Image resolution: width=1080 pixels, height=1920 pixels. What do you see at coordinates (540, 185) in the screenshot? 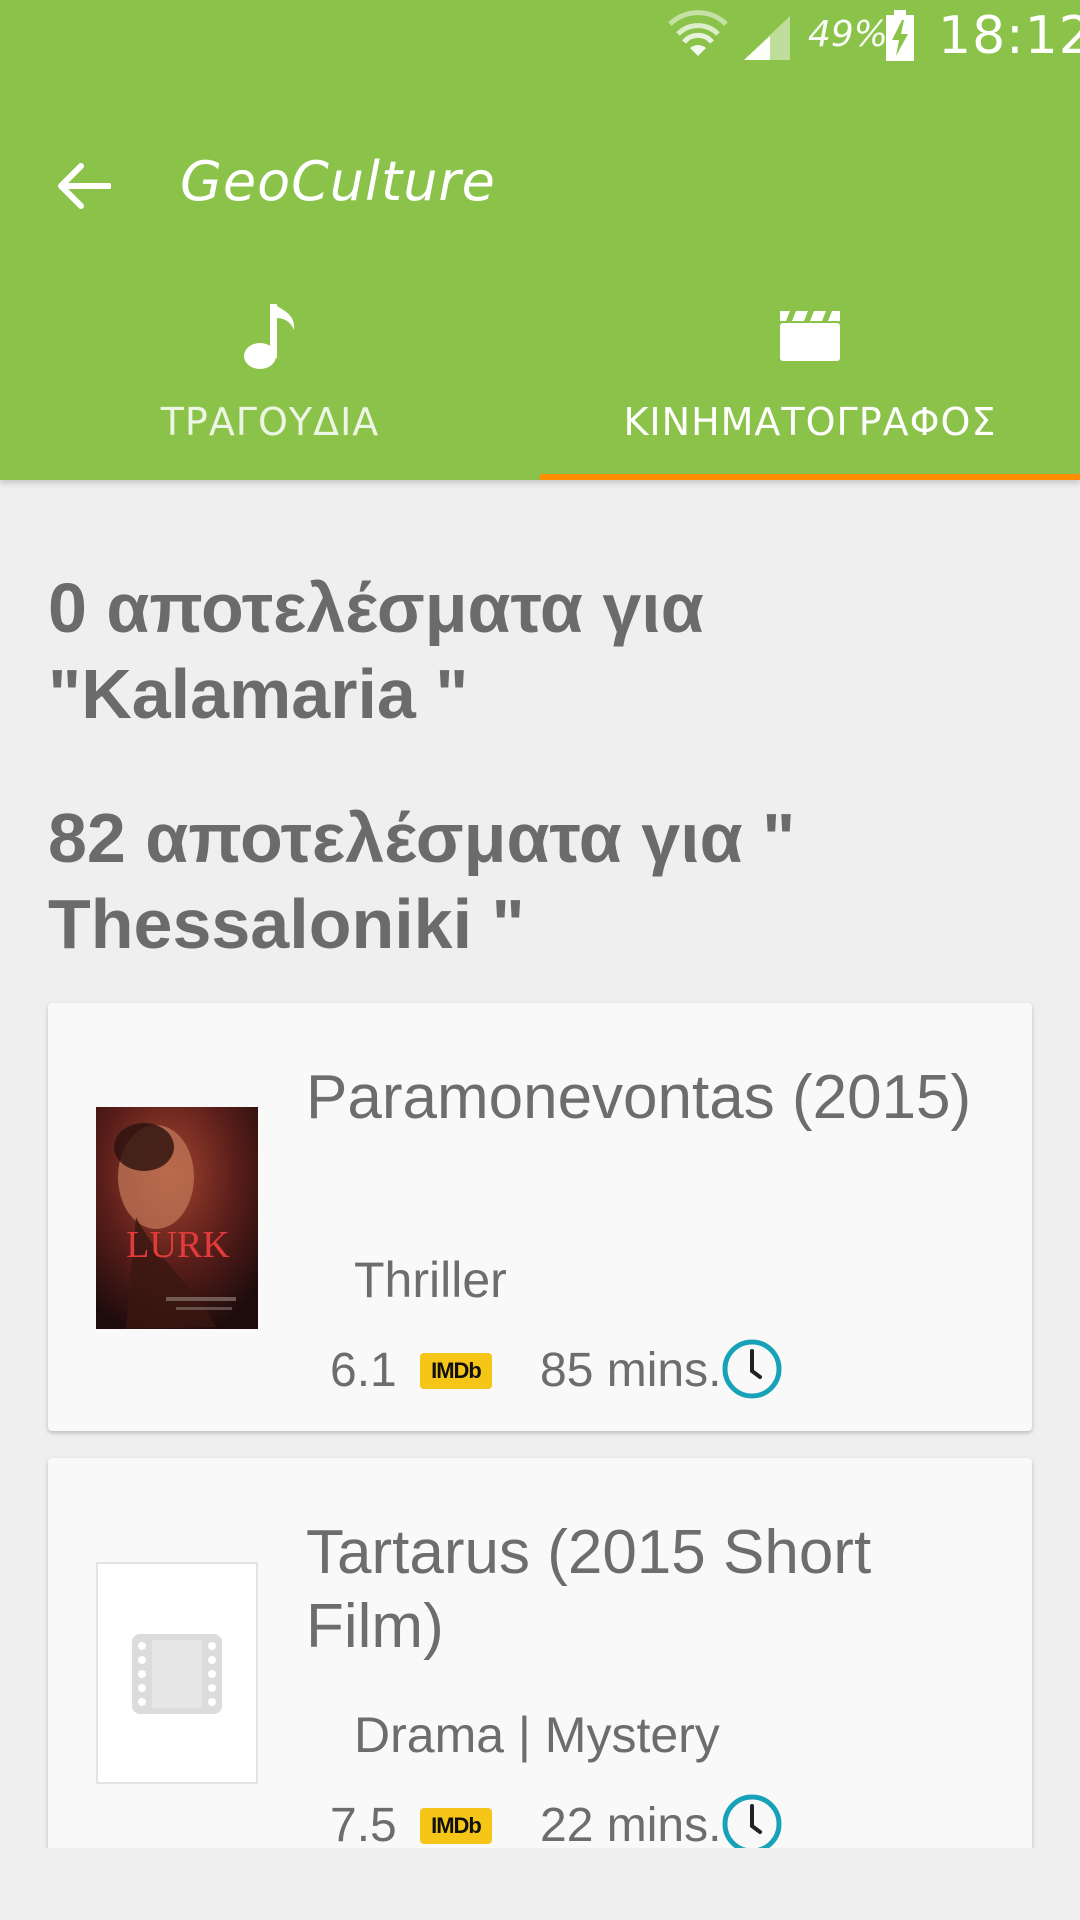
I see `toolbar: GeoCulture` at bounding box center [540, 185].